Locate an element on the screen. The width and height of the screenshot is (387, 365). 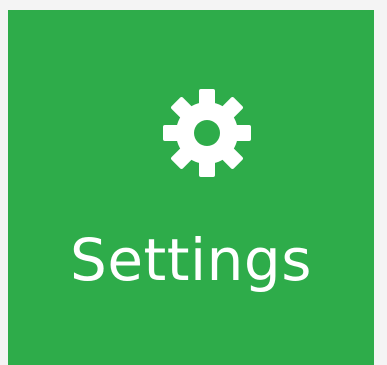
gear-icon is located at coordinates (207, 133).